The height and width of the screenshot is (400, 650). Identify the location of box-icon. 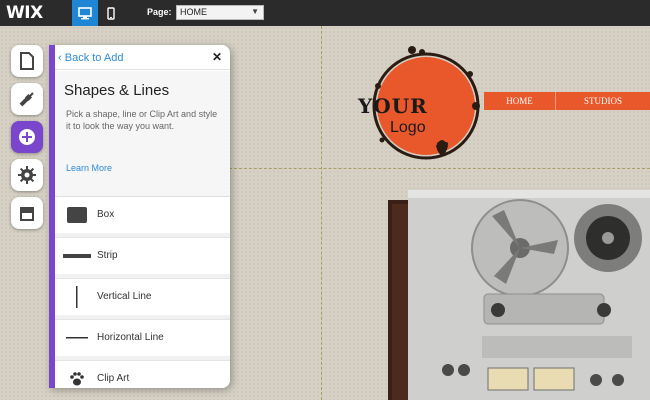
(77, 215).